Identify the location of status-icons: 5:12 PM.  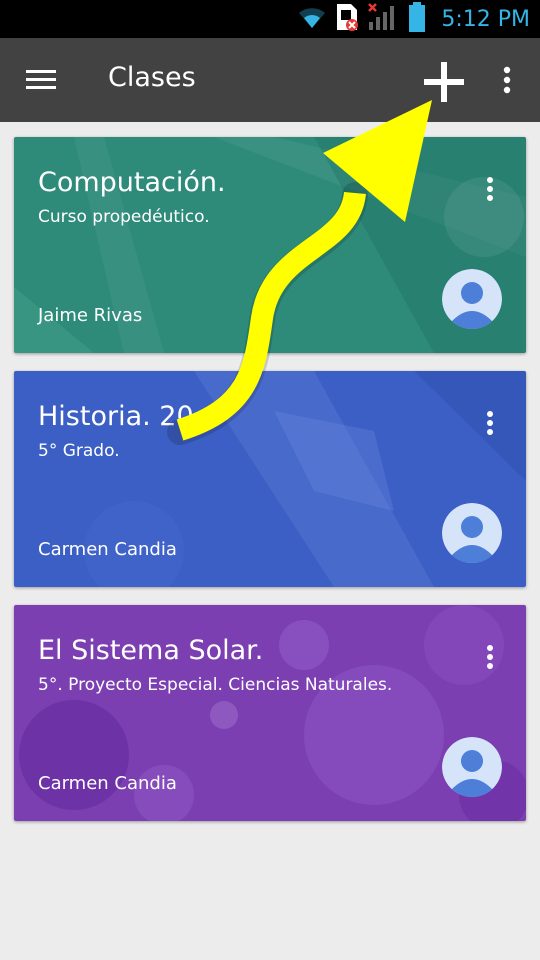
(413, 19).